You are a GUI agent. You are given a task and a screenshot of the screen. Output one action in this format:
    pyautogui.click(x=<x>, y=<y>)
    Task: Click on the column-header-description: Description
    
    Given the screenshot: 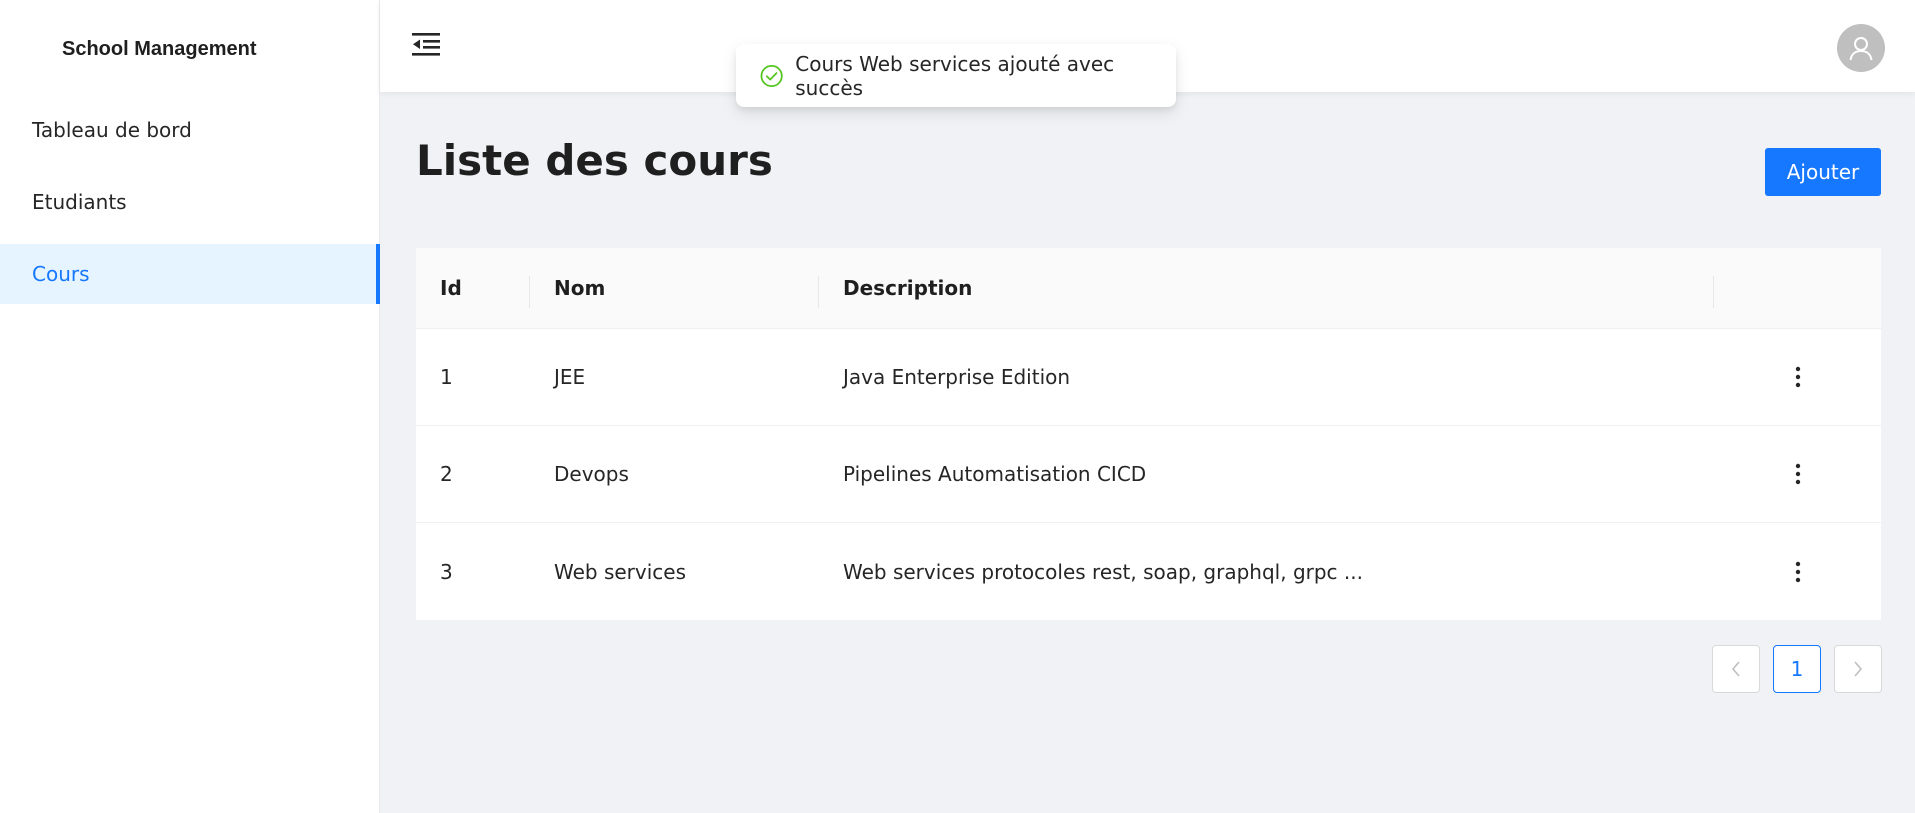 What is the action you would take?
    pyautogui.click(x=1266, y=288)
    